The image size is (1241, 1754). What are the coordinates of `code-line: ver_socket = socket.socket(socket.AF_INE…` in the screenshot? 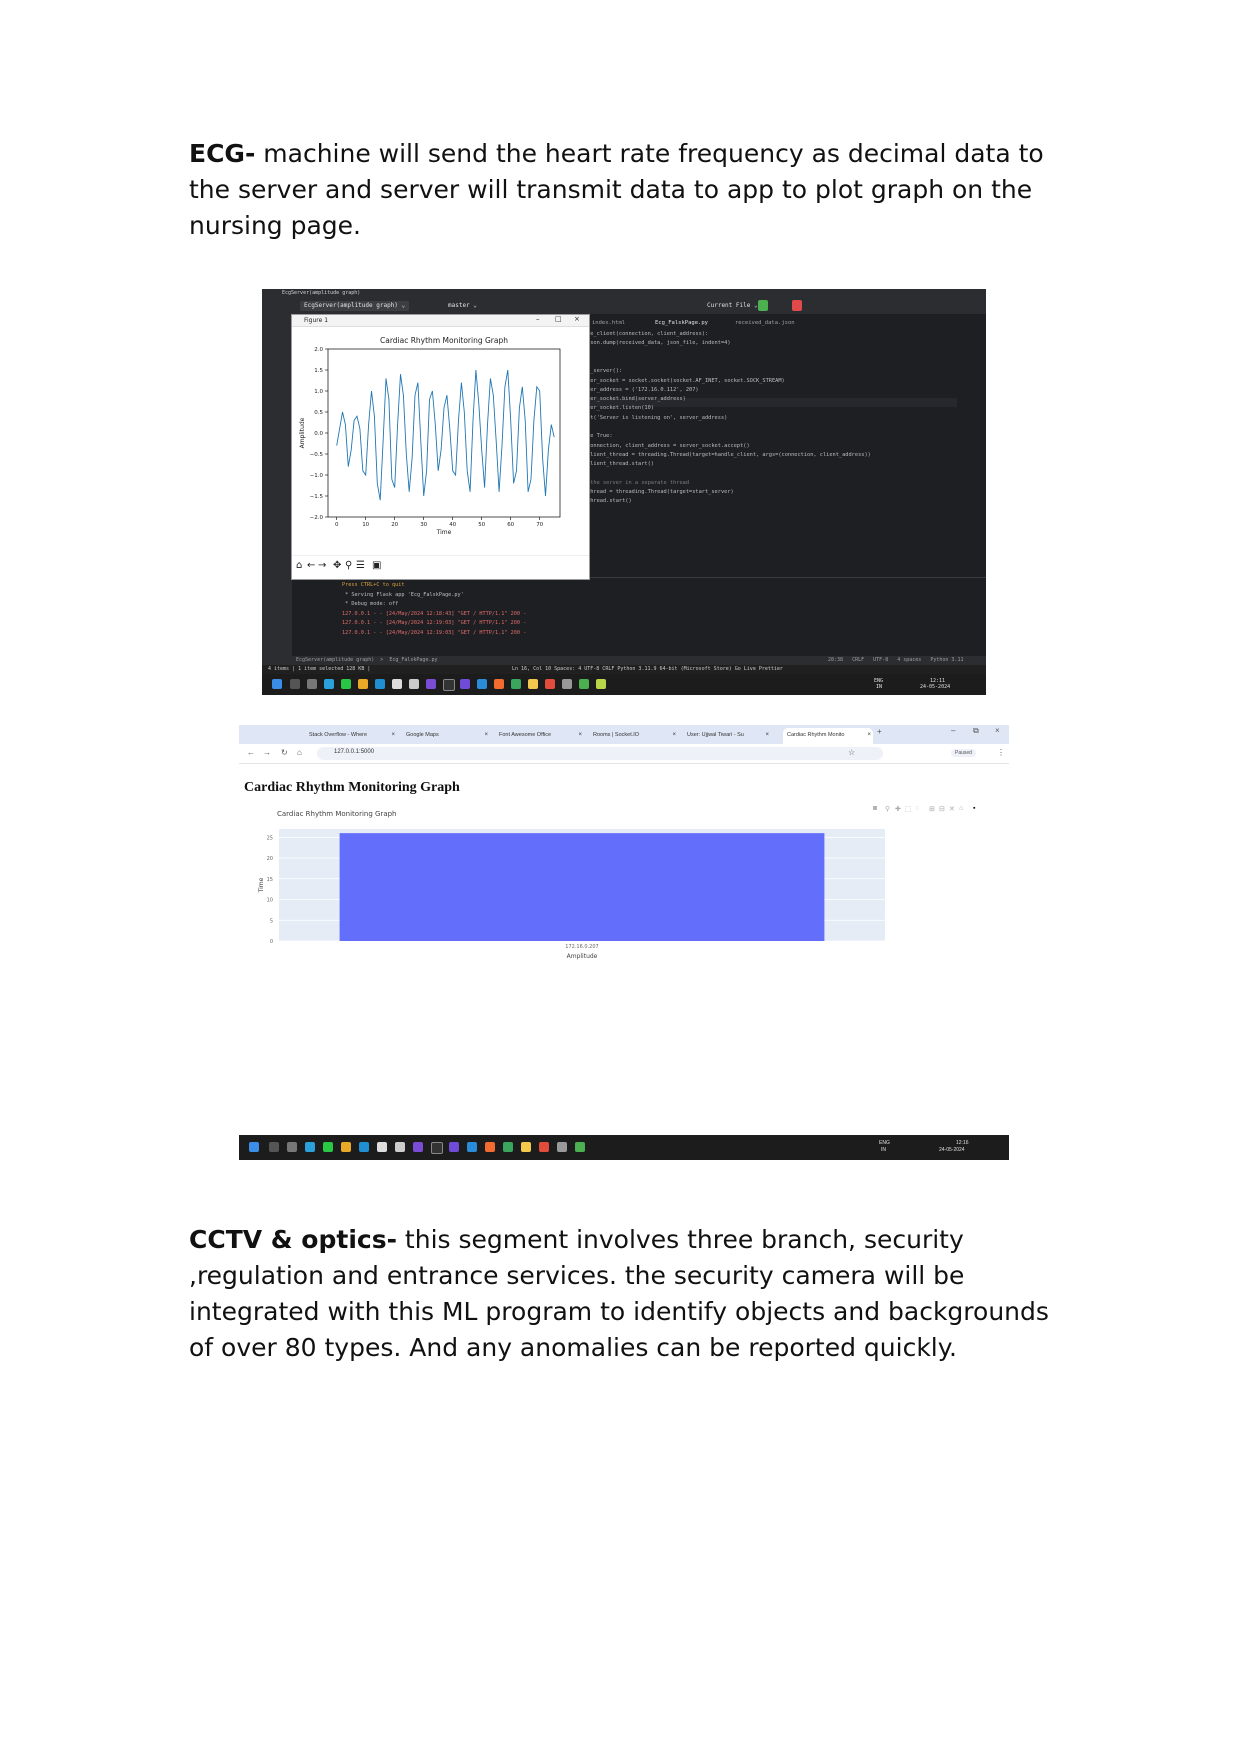 It's located at (686, 380).